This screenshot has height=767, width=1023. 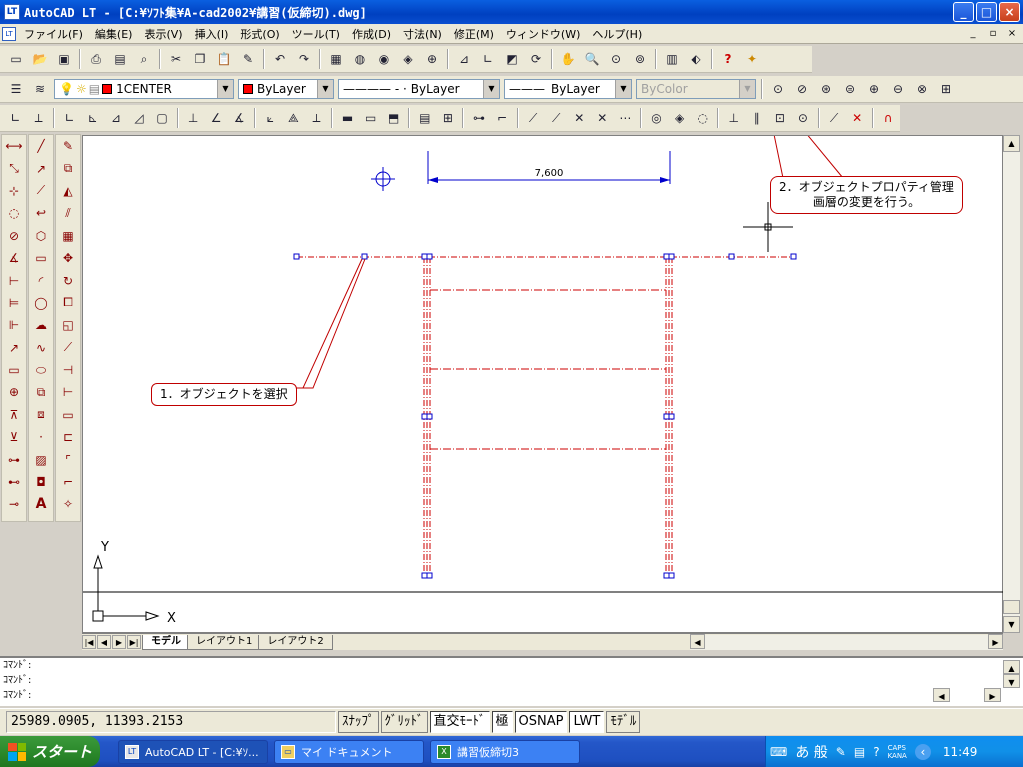 What do you see at coordinates (12, 12) in the screenshot?
I see `autocad-app-icon: LT` at bounding box center [12, 12].